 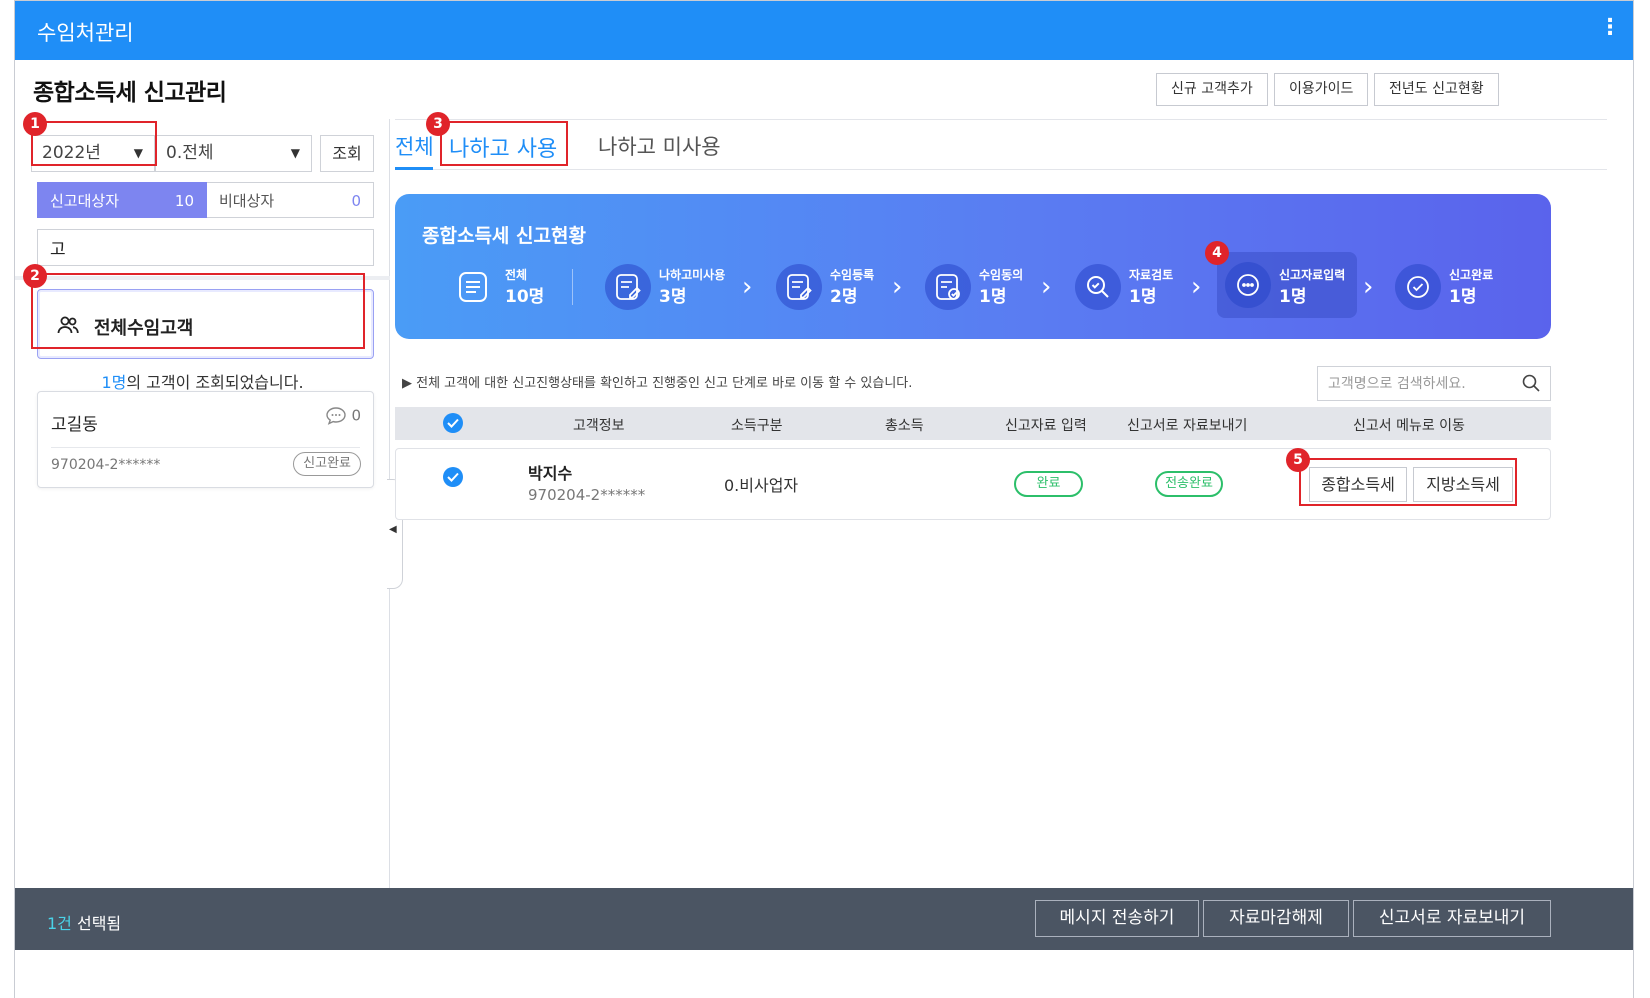 What do you see at coordinates (525, 297) in the screenshot?
I see `step-count: 10명` at bounding box center [525, 297].